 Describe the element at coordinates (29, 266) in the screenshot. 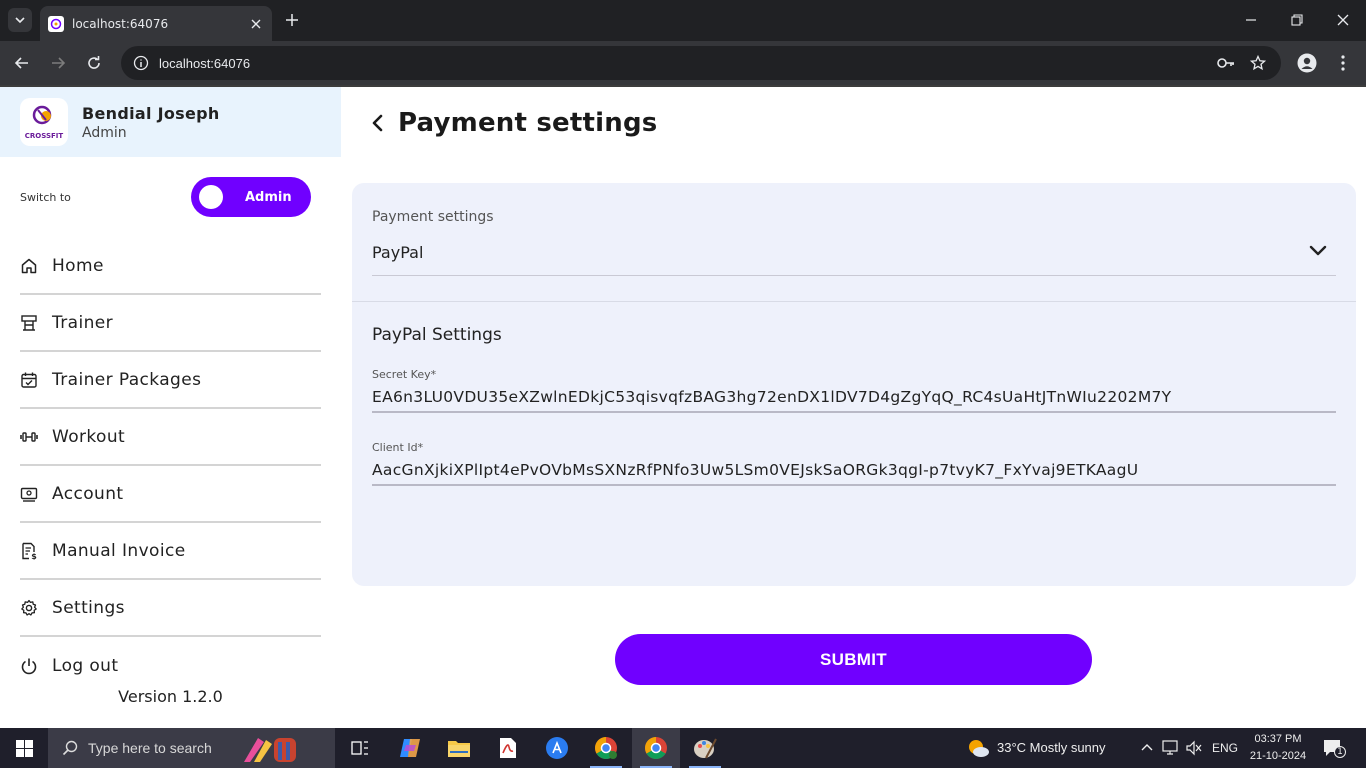

I see `home-icon` at that location.